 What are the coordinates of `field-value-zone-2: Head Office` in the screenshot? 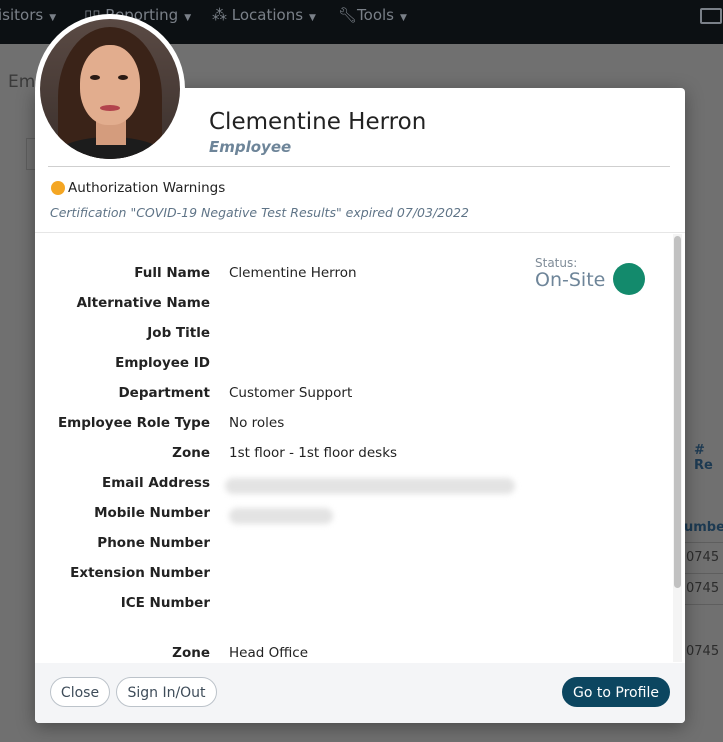 It's located at (268, 653).